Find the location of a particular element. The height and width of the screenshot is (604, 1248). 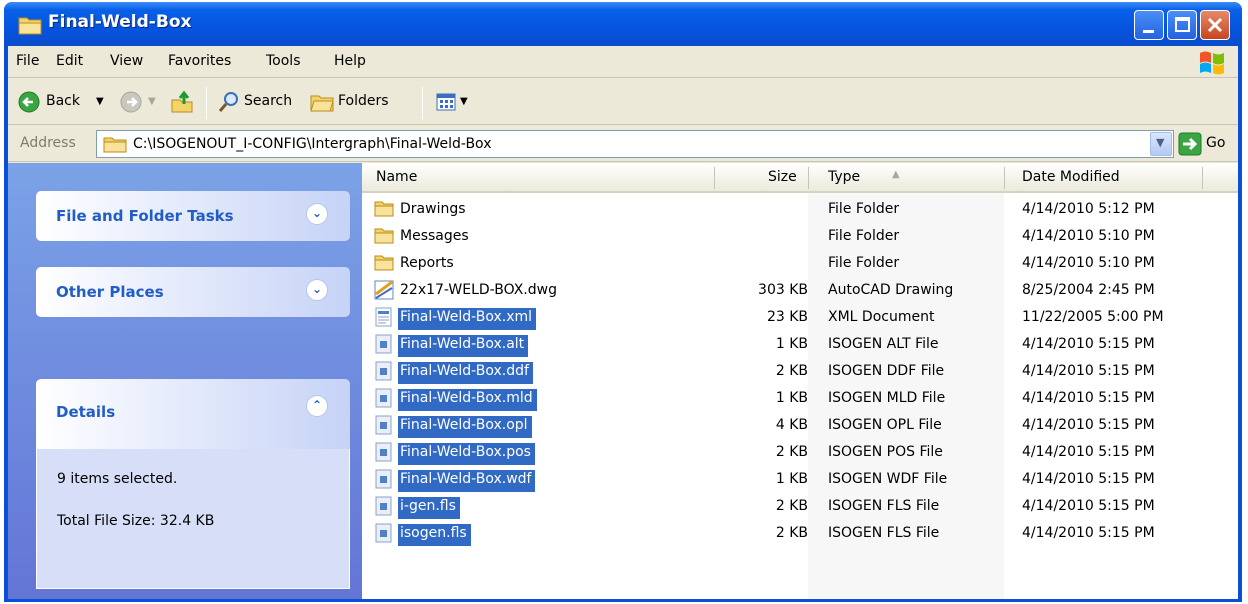

file-row: Messages File Folder 4/14/2010 5:10 PM is located at coordinates (800, 237).